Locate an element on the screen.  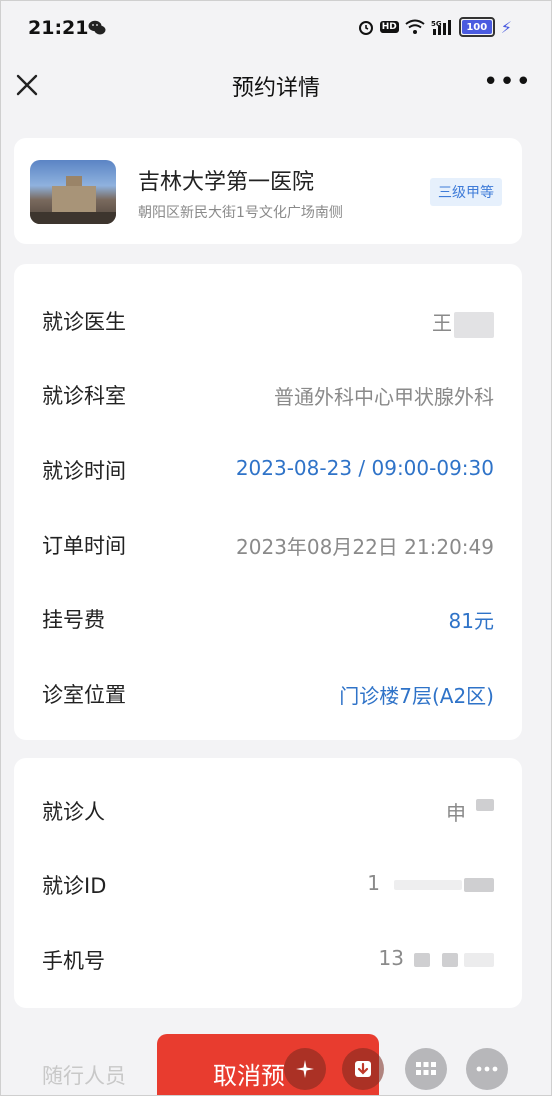
download-icon is located at coordinates (363, 1069).